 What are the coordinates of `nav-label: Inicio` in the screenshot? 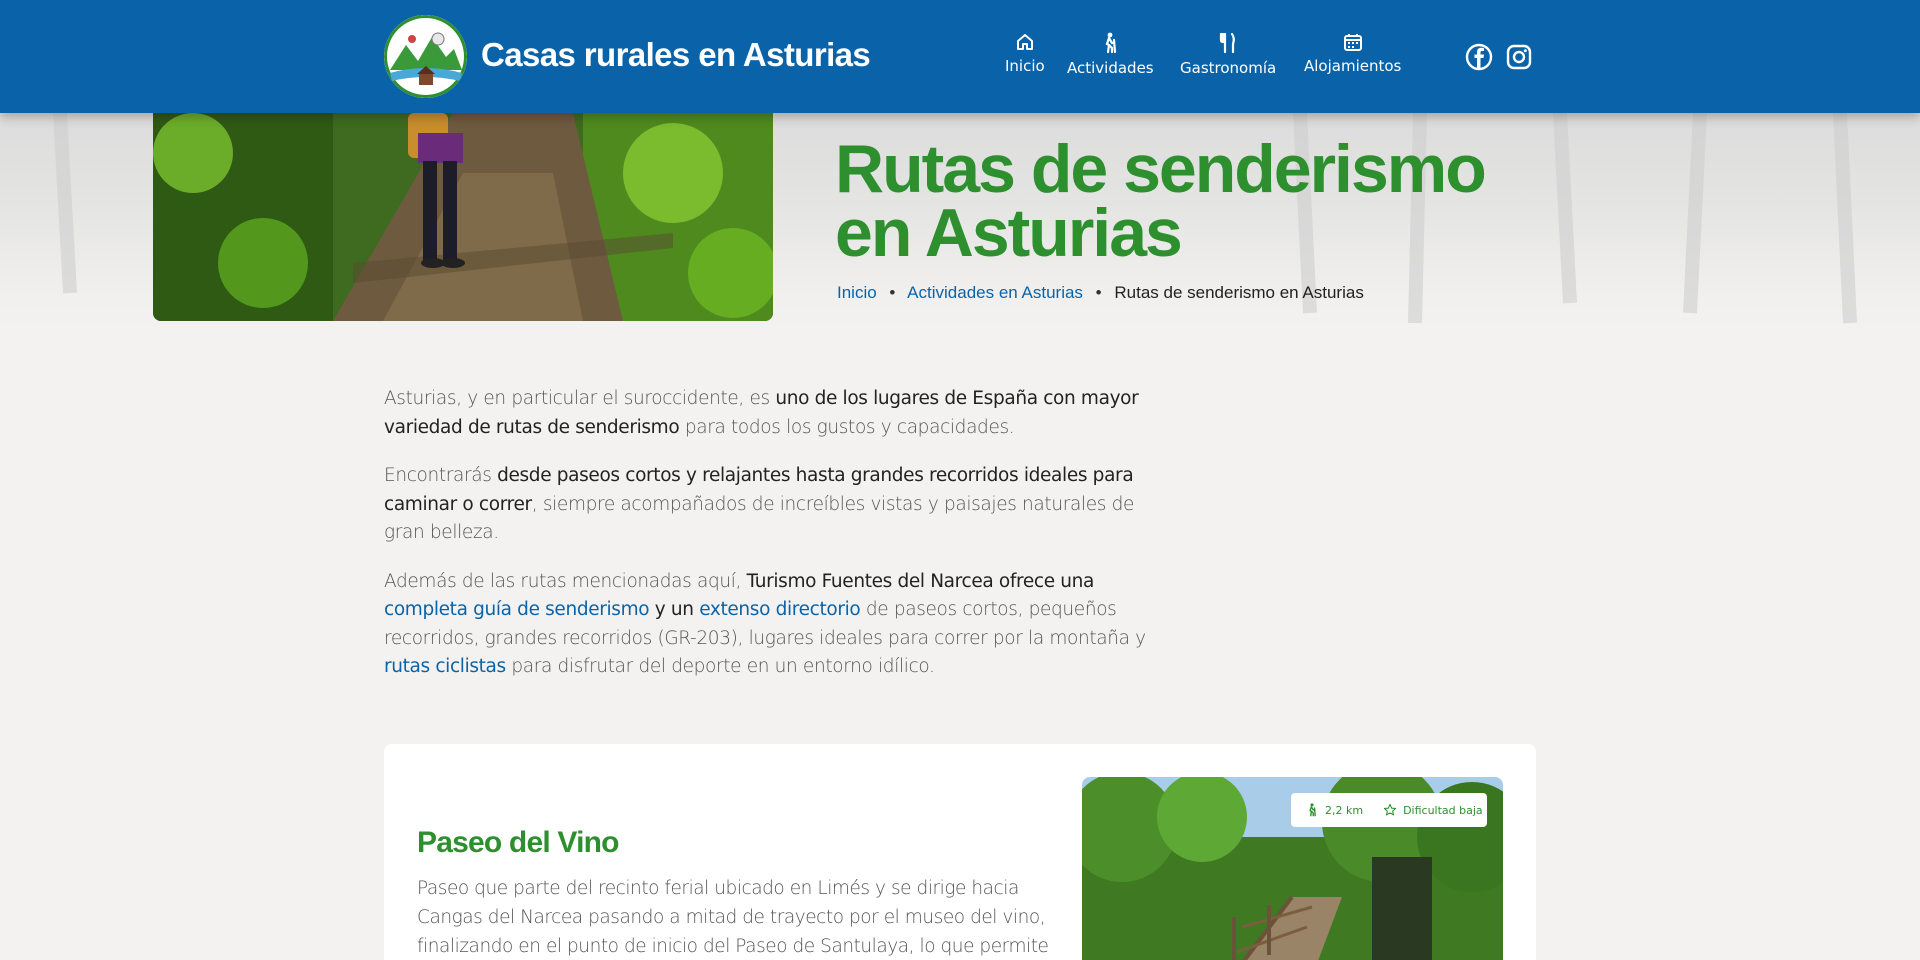 It's located at (1025, 66).